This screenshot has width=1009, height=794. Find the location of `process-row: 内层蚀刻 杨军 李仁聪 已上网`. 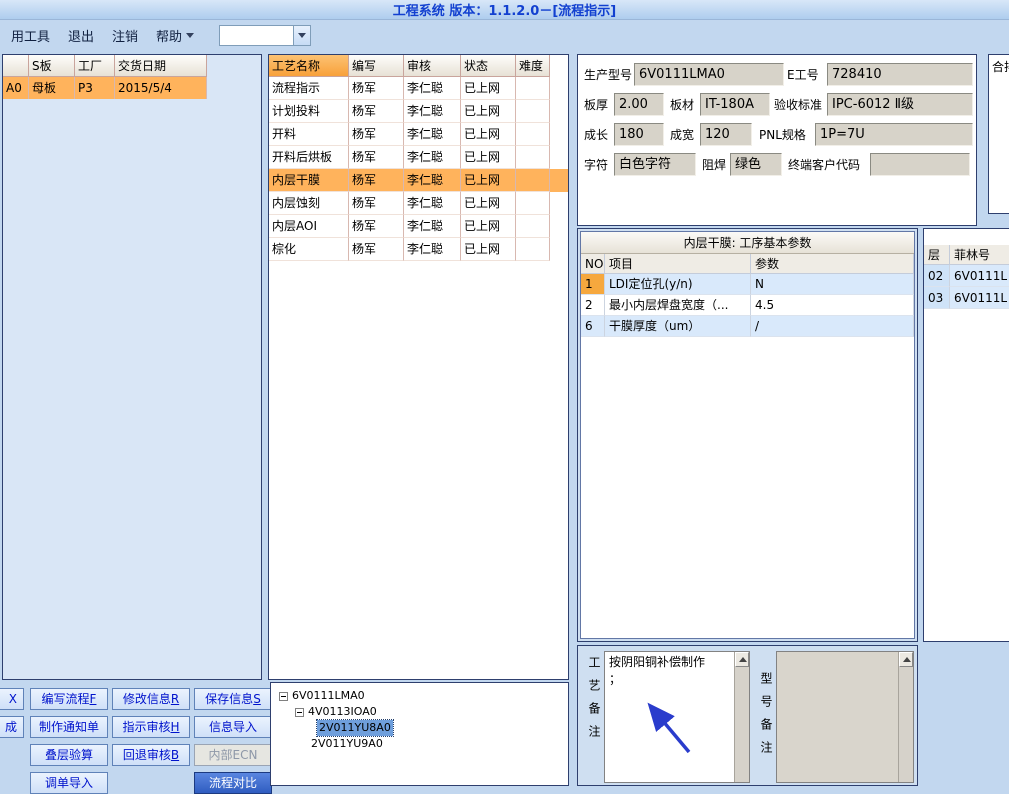

process-row: 内层蚀刻 杨军 李仁聪 已上网 is located at coordinates (418, 203).